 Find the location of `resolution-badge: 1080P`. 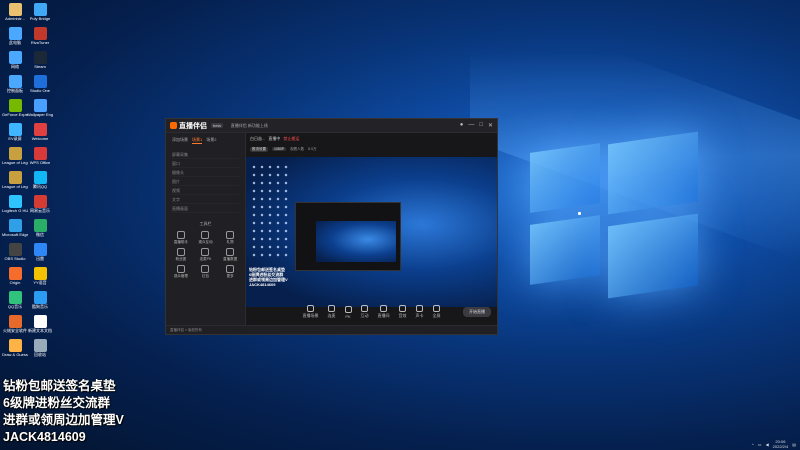

resolution-badge: 1080P is located at coordinates (279, 149).